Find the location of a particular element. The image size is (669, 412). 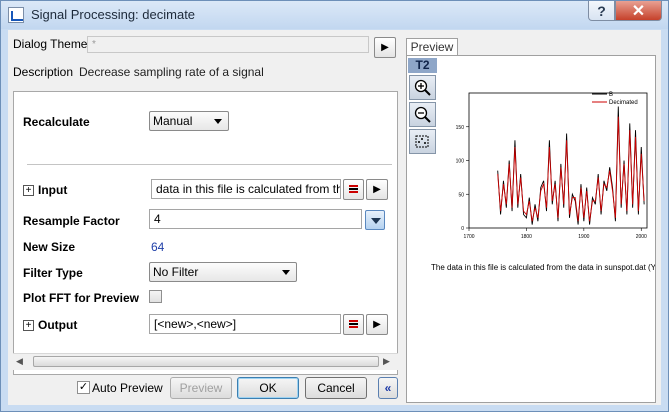

new-size-label: New Size is located at coordinates (49, 247).